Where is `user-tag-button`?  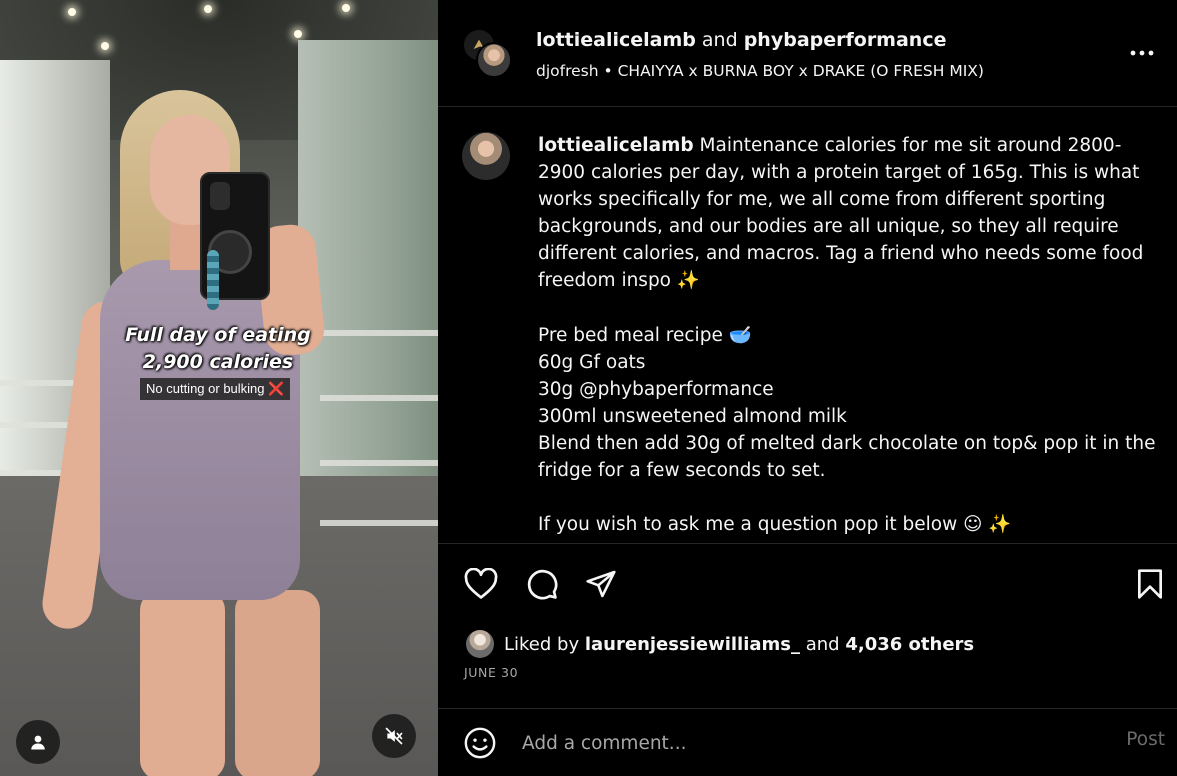
user-tag-button is located at coordinates (38, 742).